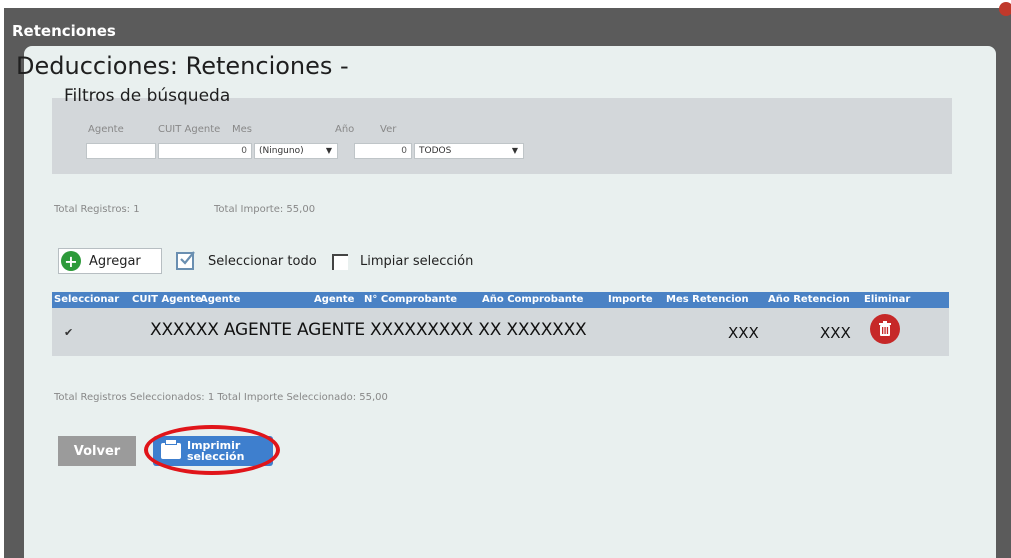 The height and width of the screenshot is (558, 1011). What do you see at coordinates (86, 300) in the screenshot?
I see `col-seleccionar: Seleccionar` at bounding box center [86, 300].